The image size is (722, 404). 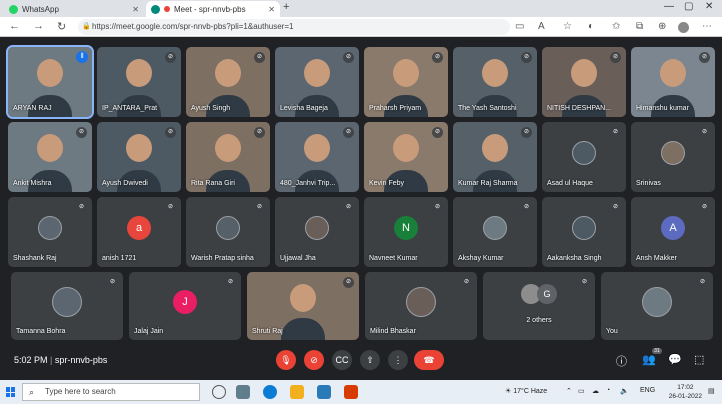 I want to click on participant-tile: ⊘ Ujjawal Jha, so click(x=317, y=232).